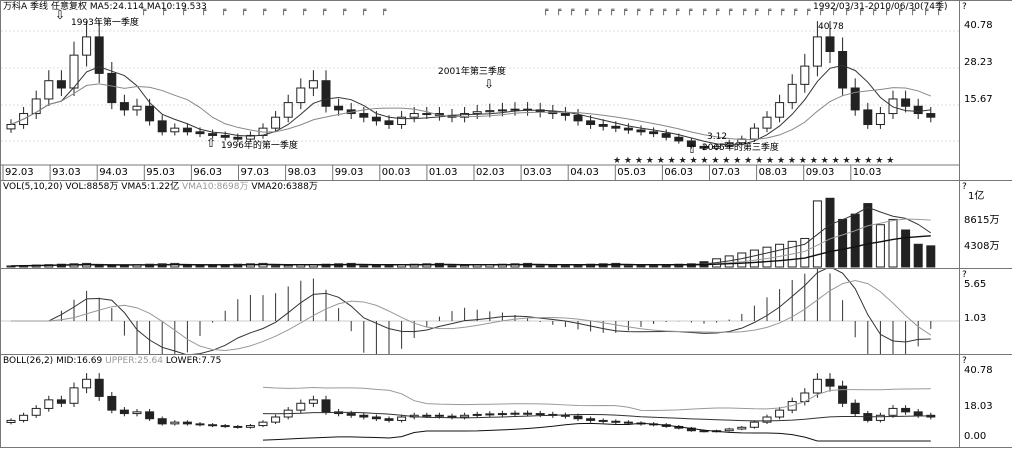 The image size is (1012, 449). I want to click on x-axis-label: 09.03, so click(820, 172).